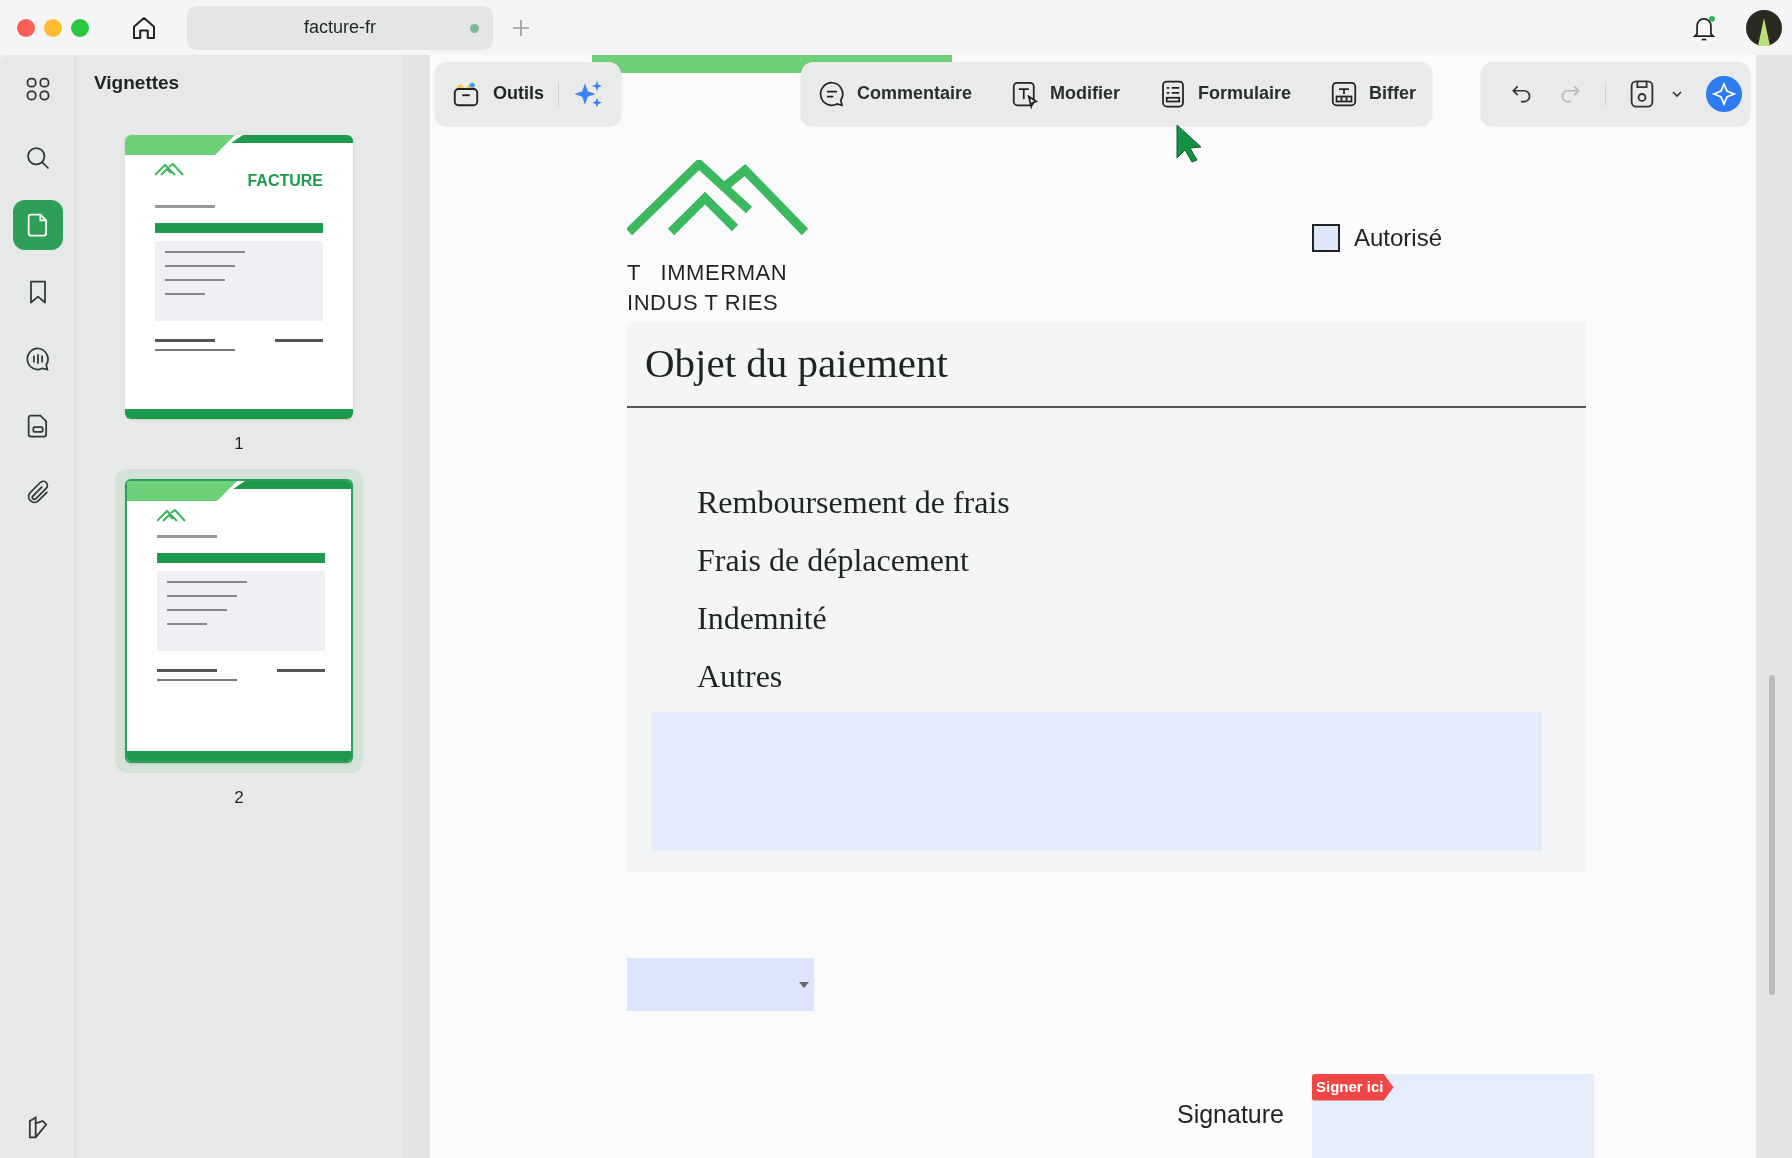  What do you see at coordinates (285, 181) in the screenshot?
I see `thumbnail-heading: FACTURE` at bounding box center [285, 181].